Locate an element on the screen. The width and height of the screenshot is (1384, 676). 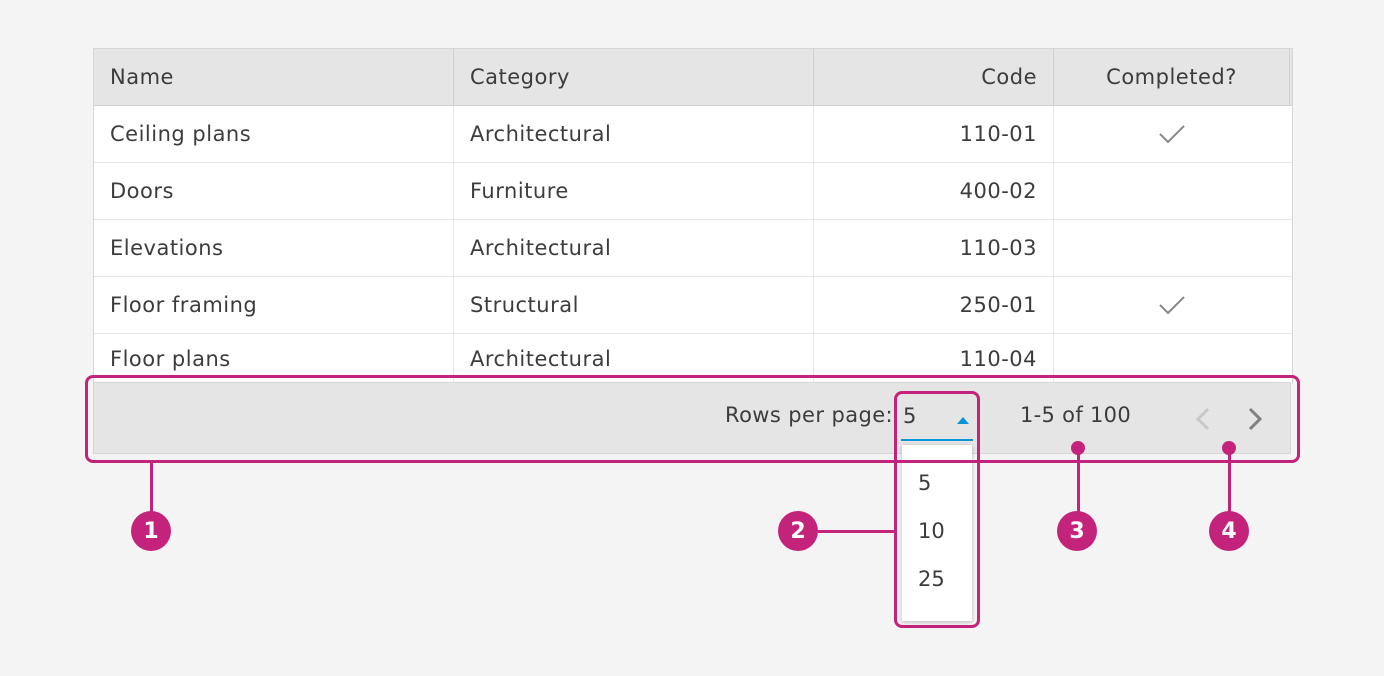
table-row: Doors Furniture 400-02 is located at coordinates (693, 191).